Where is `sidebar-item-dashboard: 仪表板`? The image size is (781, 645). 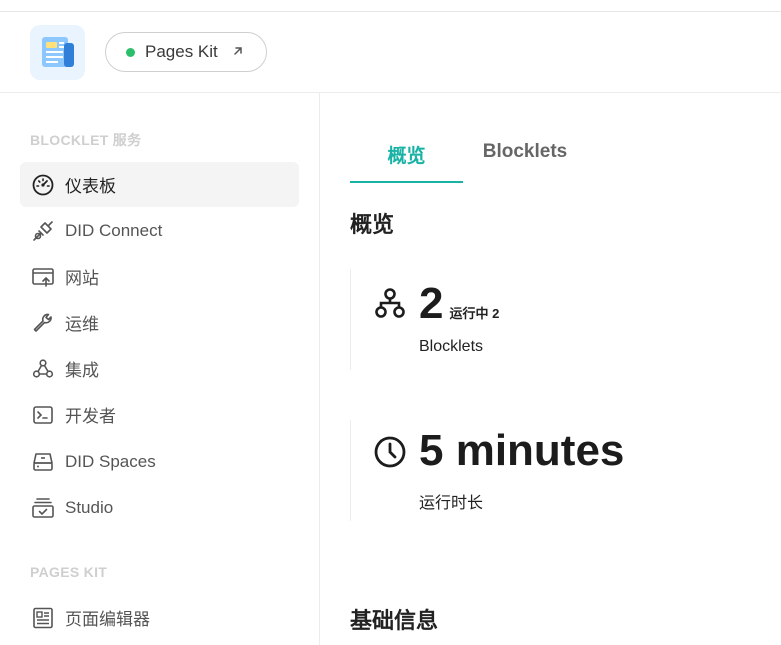 sidebar-item-dashboard: 仪表板 is located at coordinates (159, 184).